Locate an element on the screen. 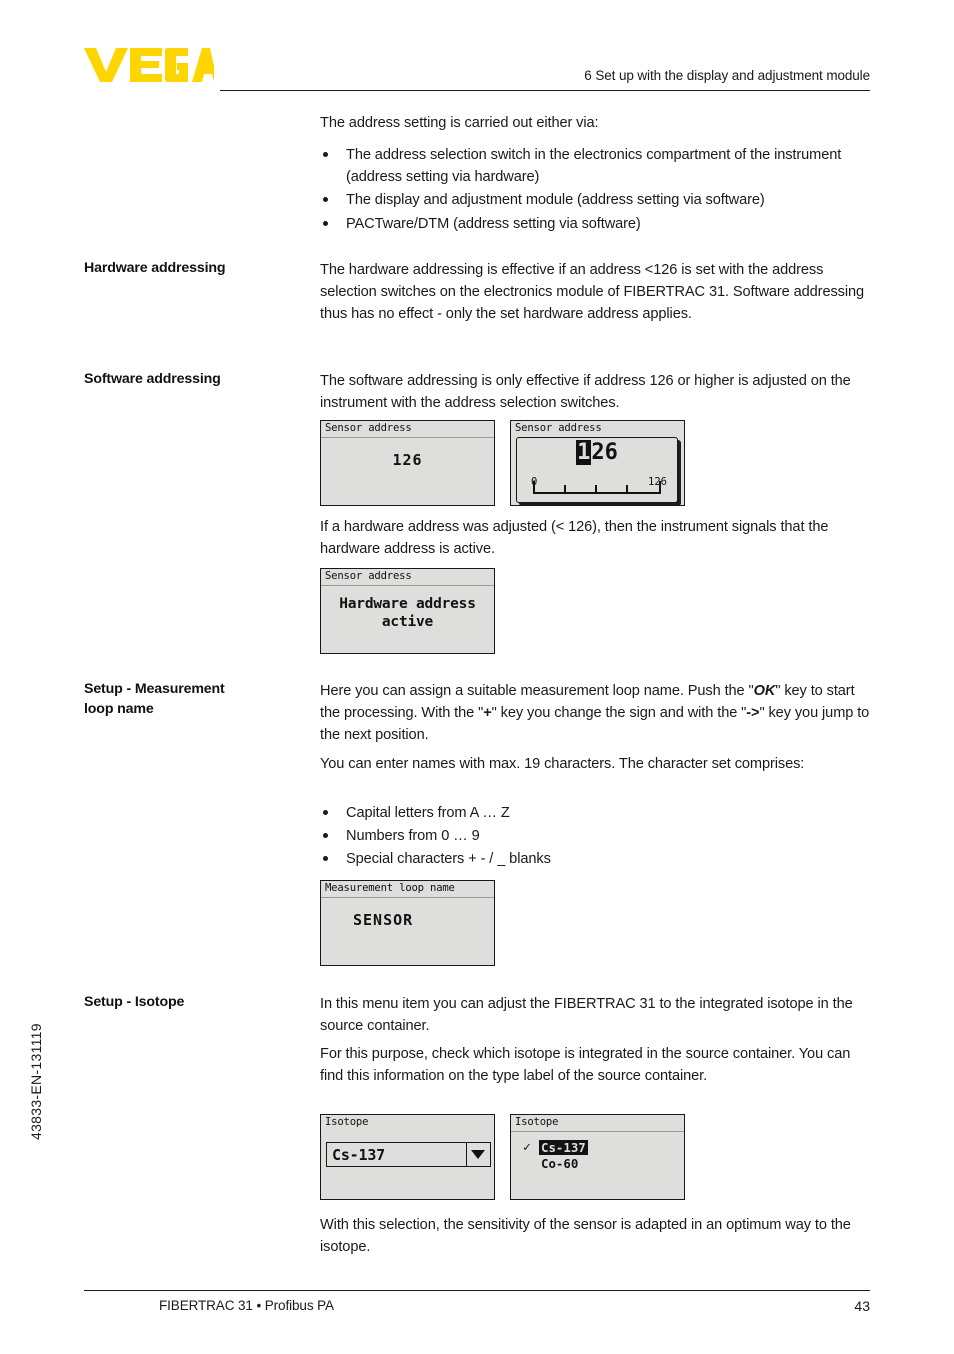 This screenshot has height=1354, width=954. display-sensor-address-edit: Sensor address 126 0 126 is located at coordinates (597, 463).